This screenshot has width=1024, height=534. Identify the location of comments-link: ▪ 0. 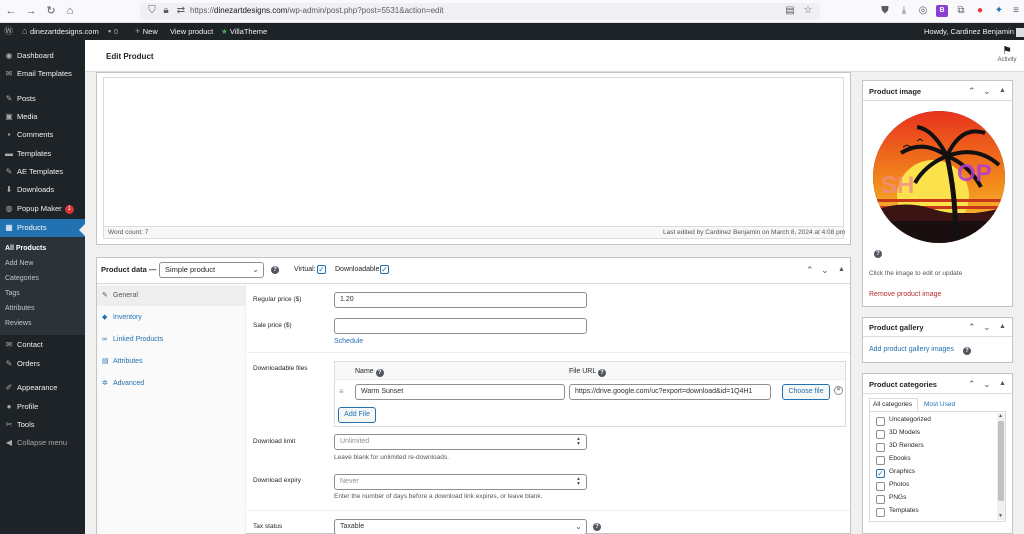
(113, 31).